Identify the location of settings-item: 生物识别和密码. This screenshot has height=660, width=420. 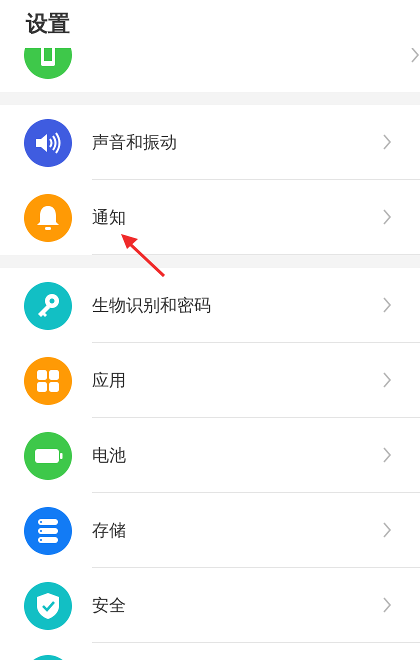
(210, 305).